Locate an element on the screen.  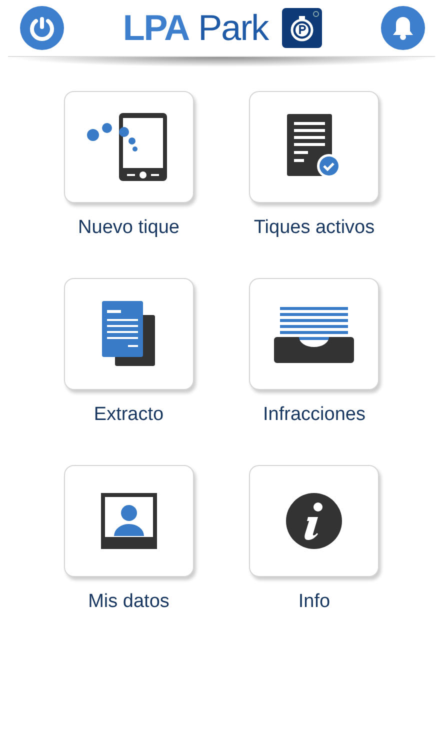
power-button is located at coordinates (42, 28).